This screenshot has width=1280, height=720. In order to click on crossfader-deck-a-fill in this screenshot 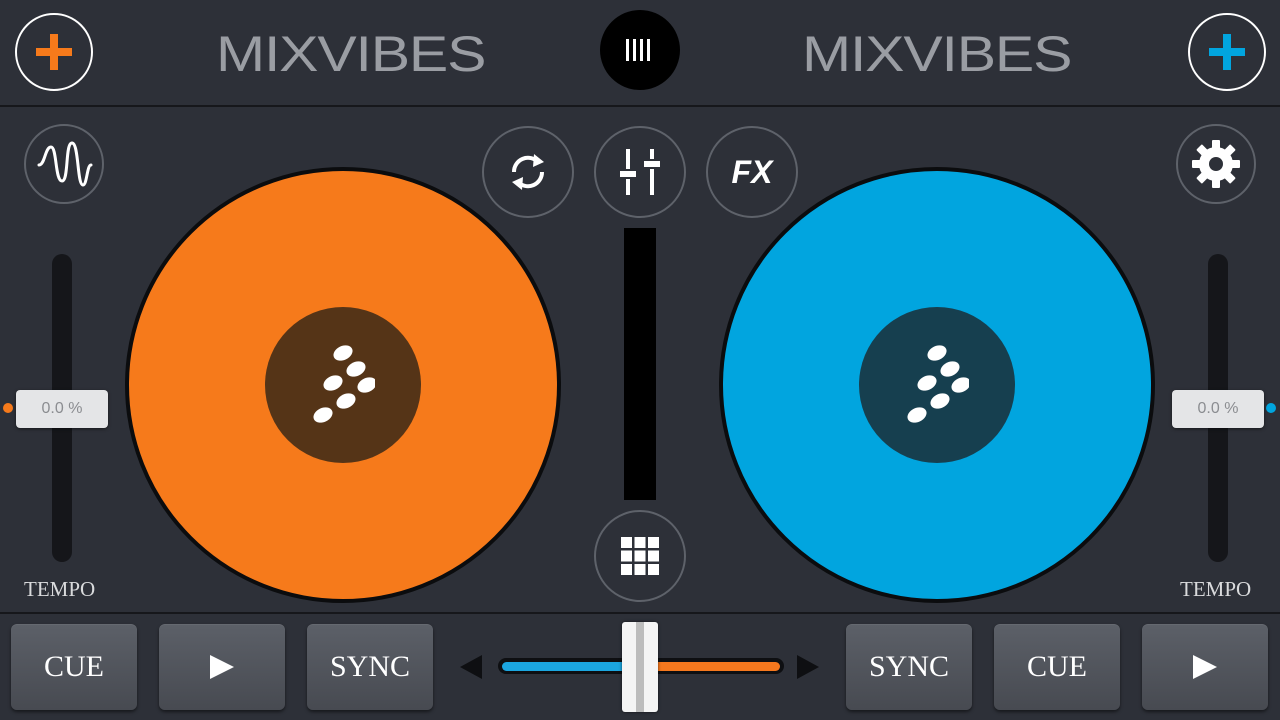, I will do `click(572, 666)`.